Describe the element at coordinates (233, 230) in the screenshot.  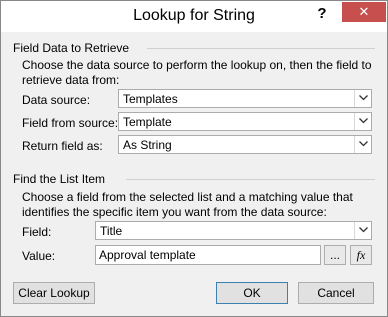
I see `field-dropdown: Title` at that location.